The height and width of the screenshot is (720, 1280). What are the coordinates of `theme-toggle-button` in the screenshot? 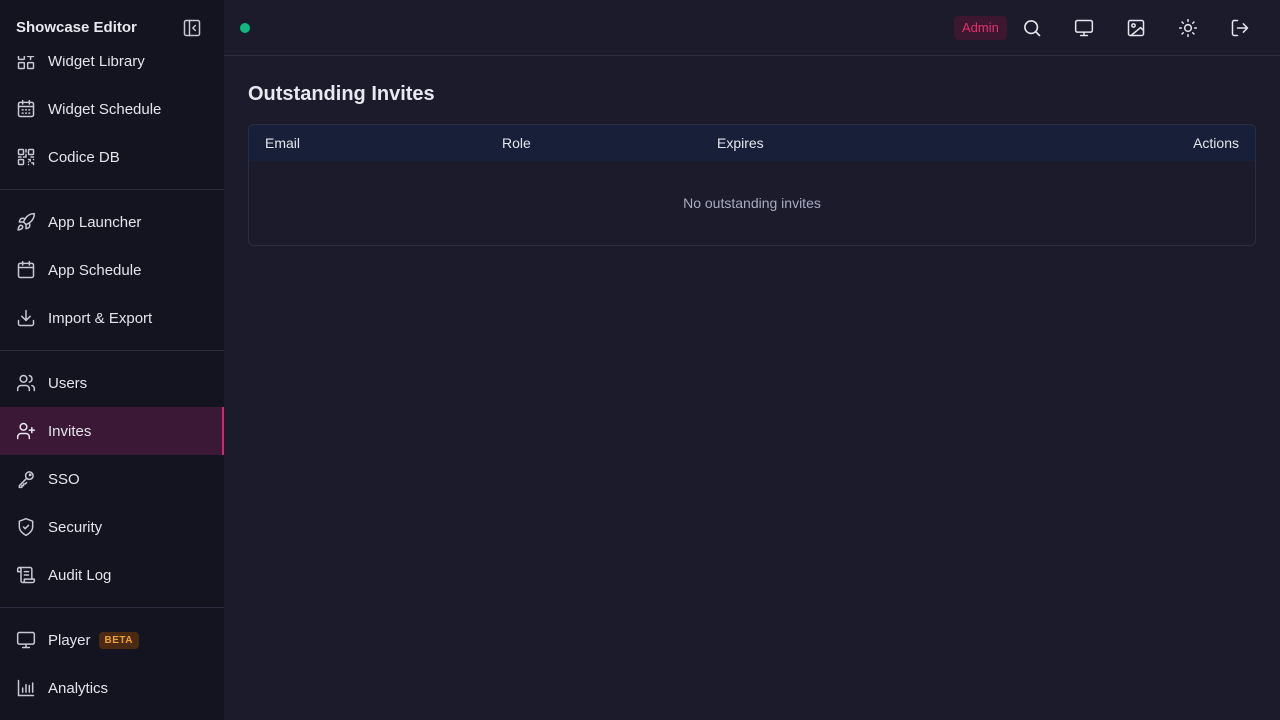 It's located at (1188, 28).